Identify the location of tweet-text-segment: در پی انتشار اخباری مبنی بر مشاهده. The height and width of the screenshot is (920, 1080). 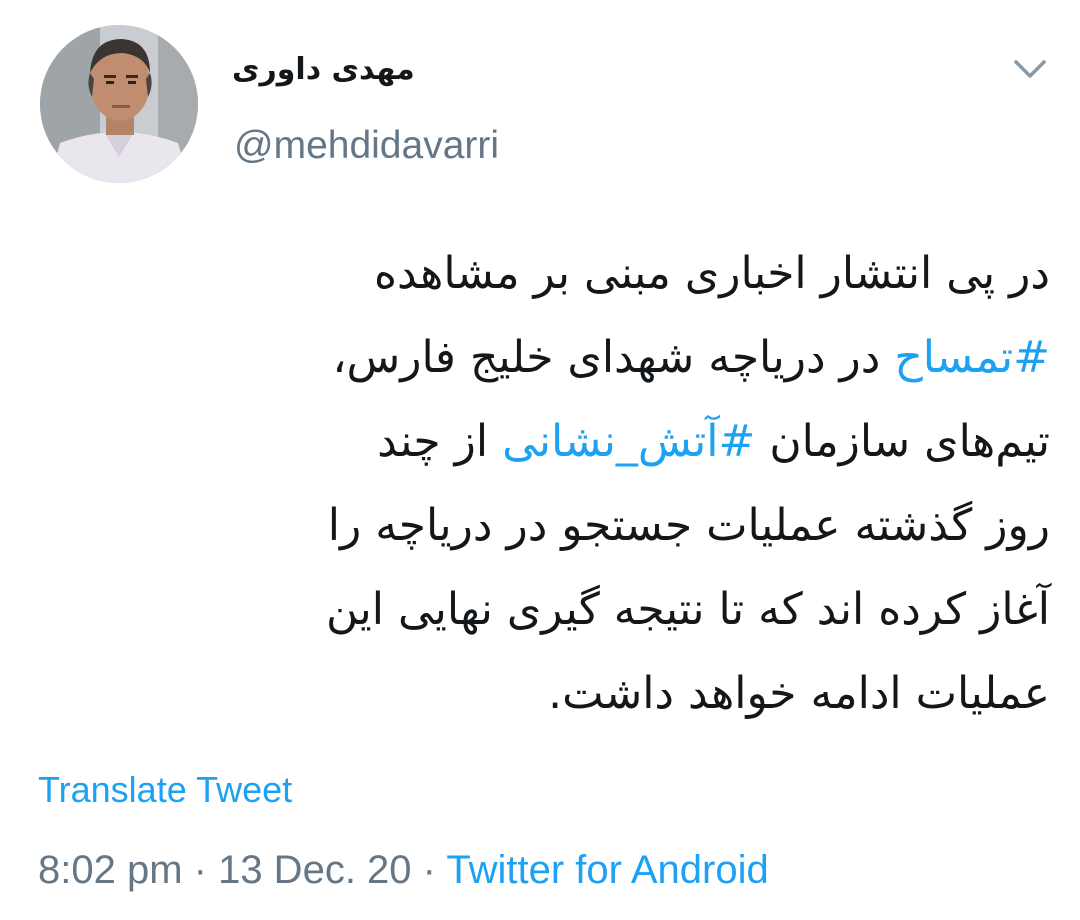
(711, 273).